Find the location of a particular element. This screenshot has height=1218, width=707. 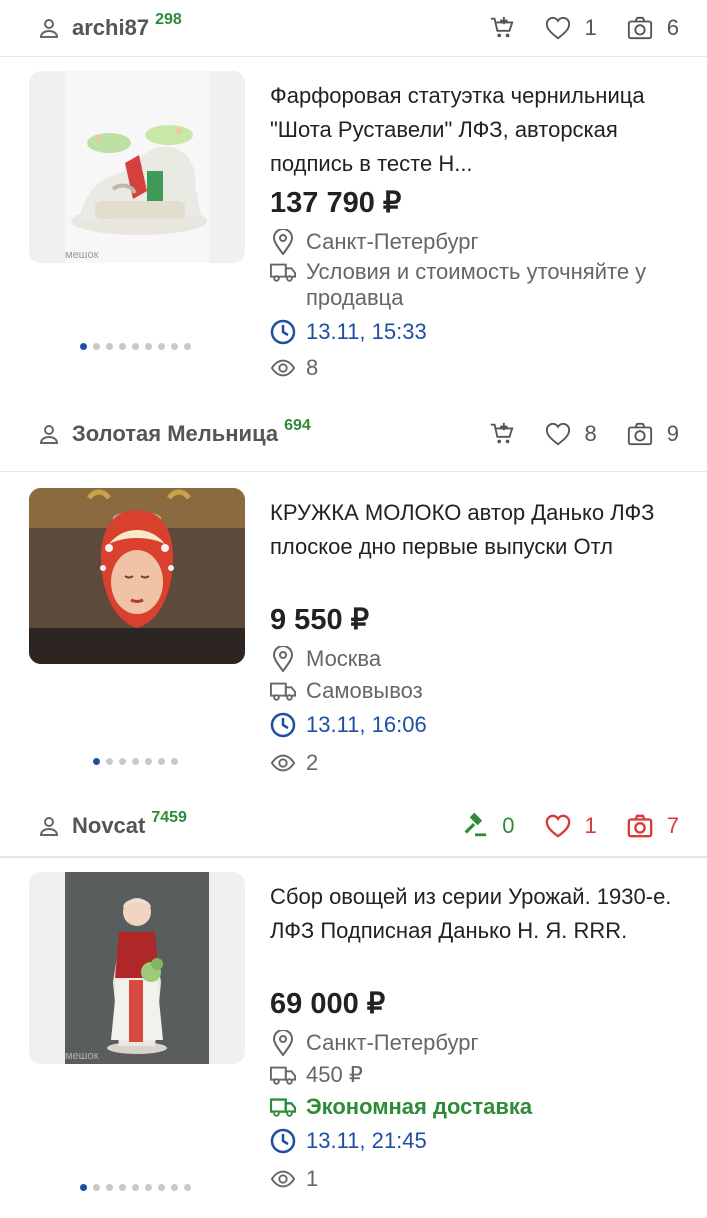

seller-rating: 298 is located at coordinates (168, 19).